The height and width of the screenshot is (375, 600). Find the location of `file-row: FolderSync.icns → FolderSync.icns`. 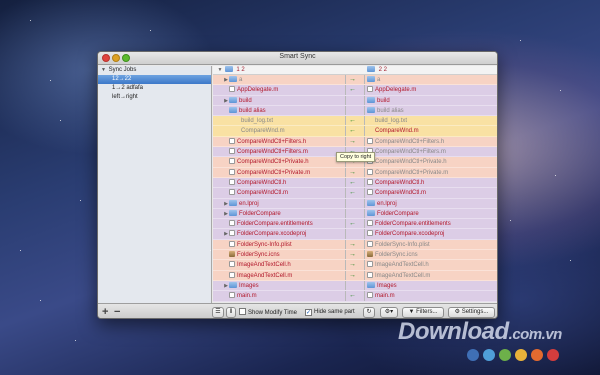

file-row: FolderSync.icns → FolderSync.icns is located at coordinates (355, 255).